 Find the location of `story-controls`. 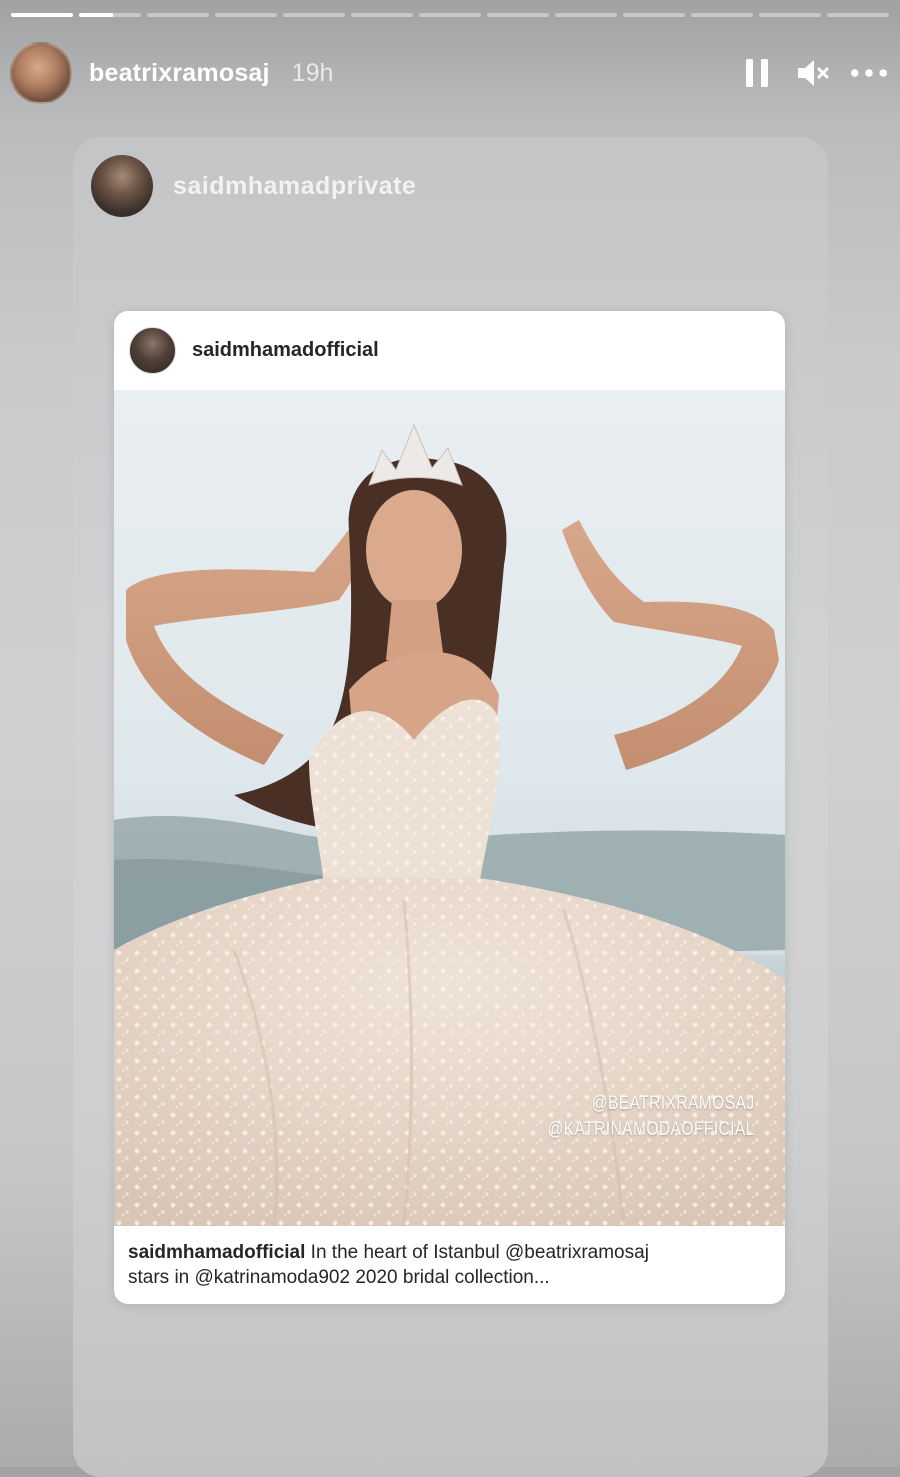

story-controls is located at coordinates (813, 73).